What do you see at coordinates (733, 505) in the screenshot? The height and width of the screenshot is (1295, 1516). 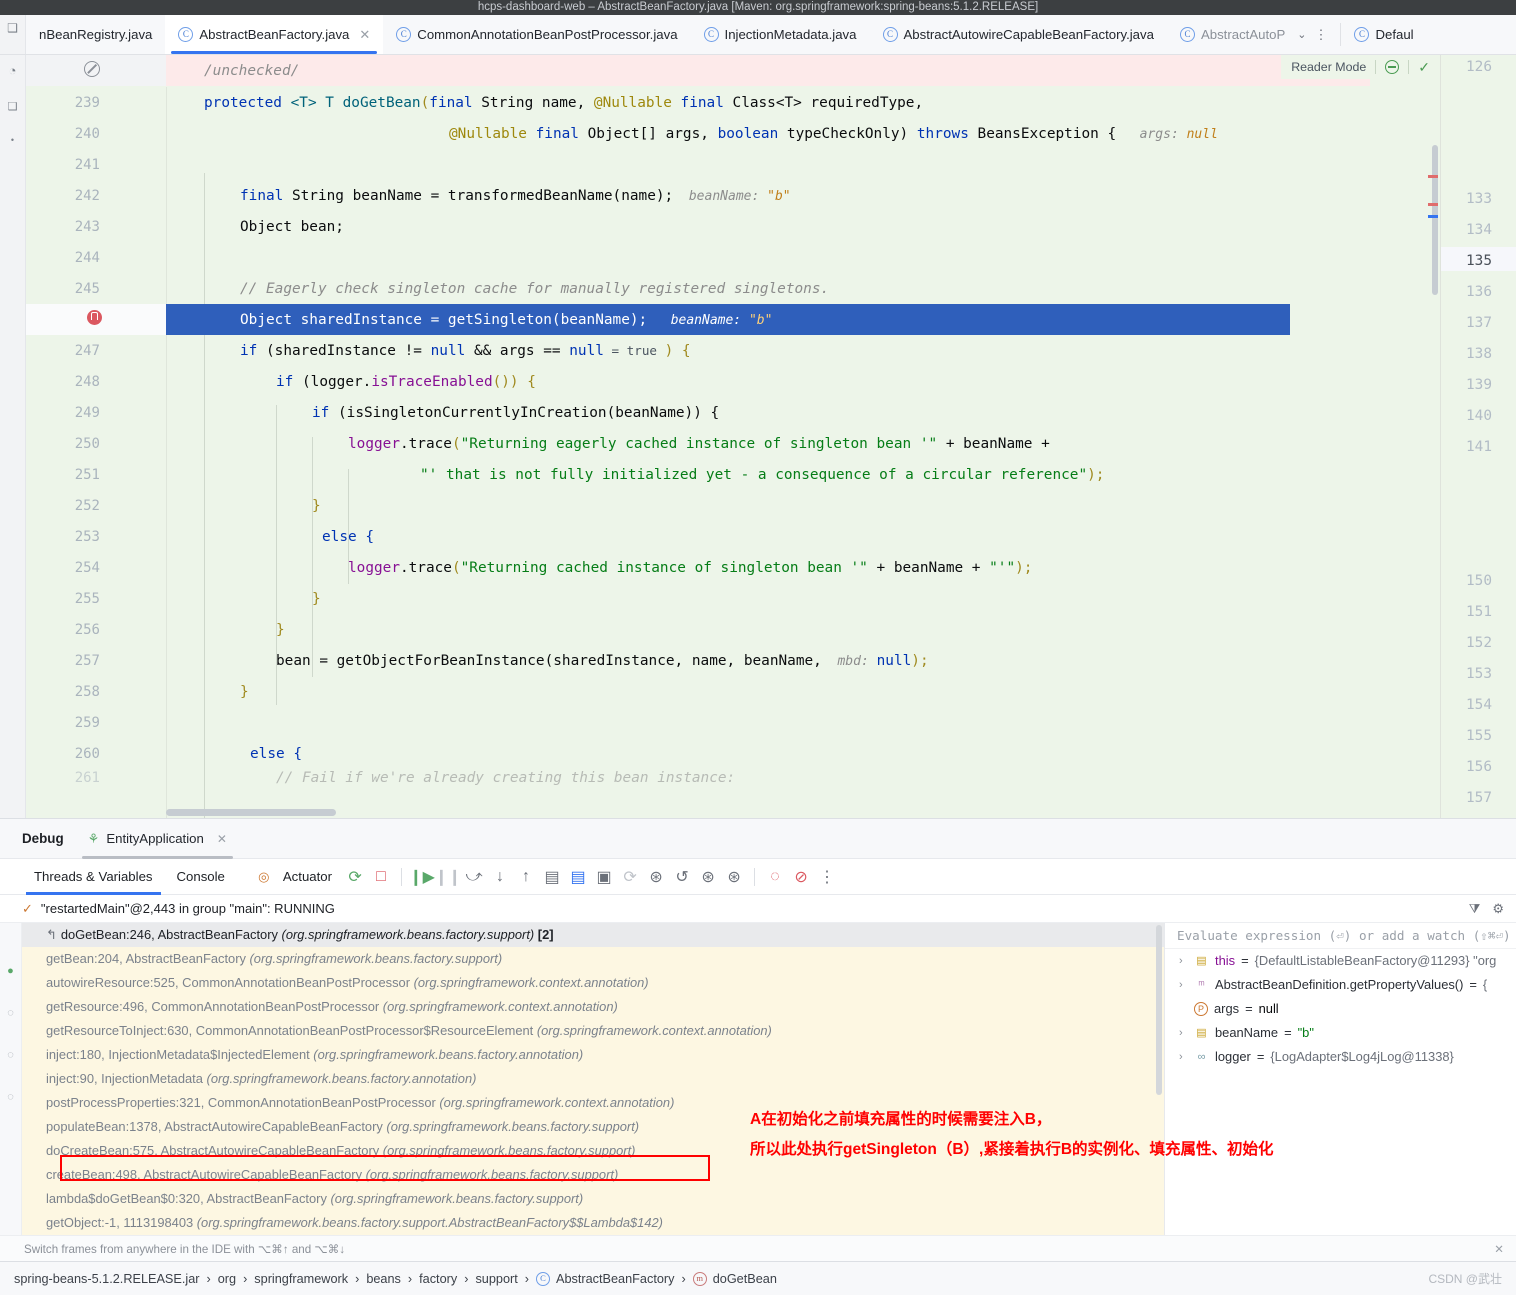 I see `code-line-252: 252 }` at bounding box center [733, 505].